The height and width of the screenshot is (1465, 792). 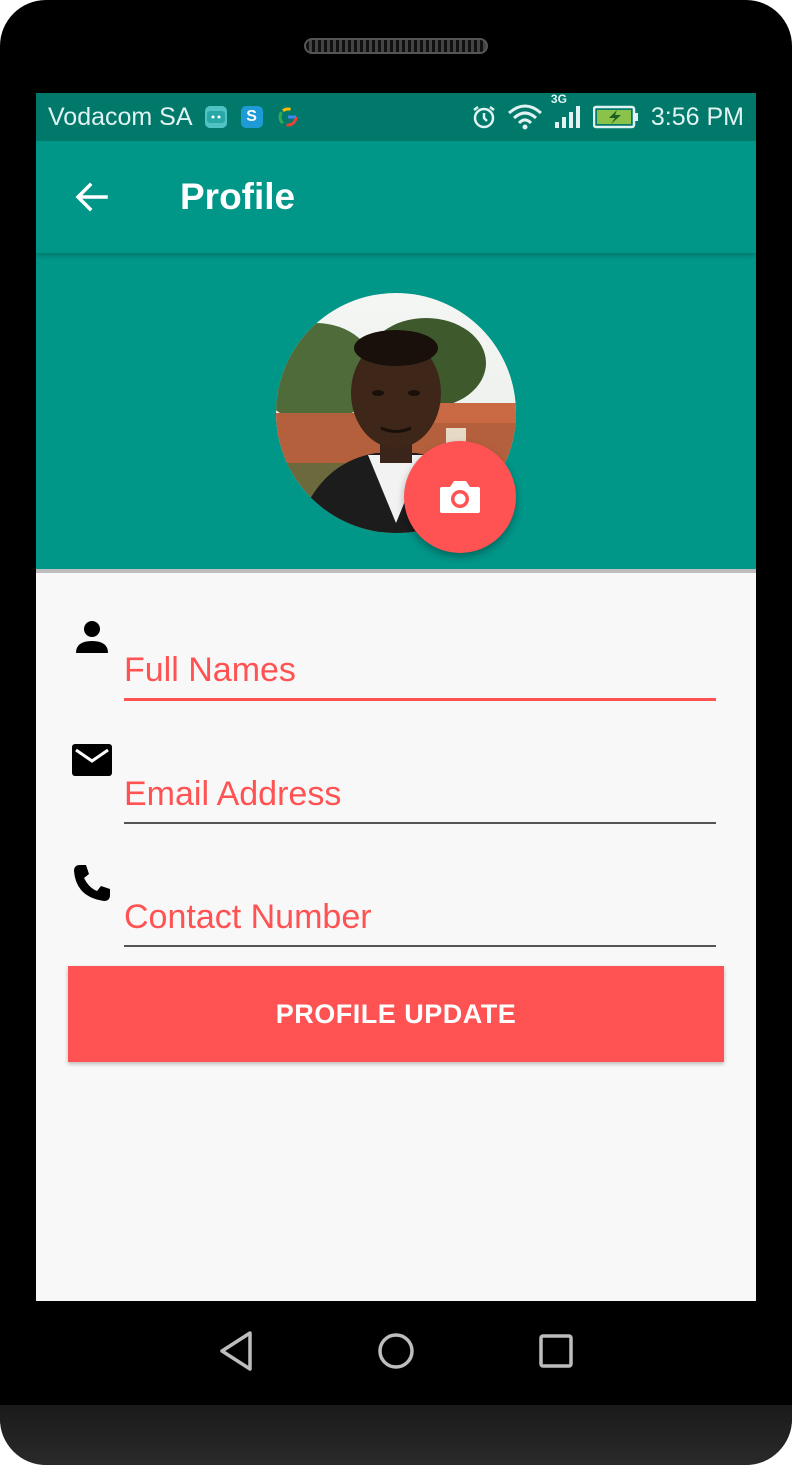 I want to click on network-type: 3G, so click(x=558, y=99).